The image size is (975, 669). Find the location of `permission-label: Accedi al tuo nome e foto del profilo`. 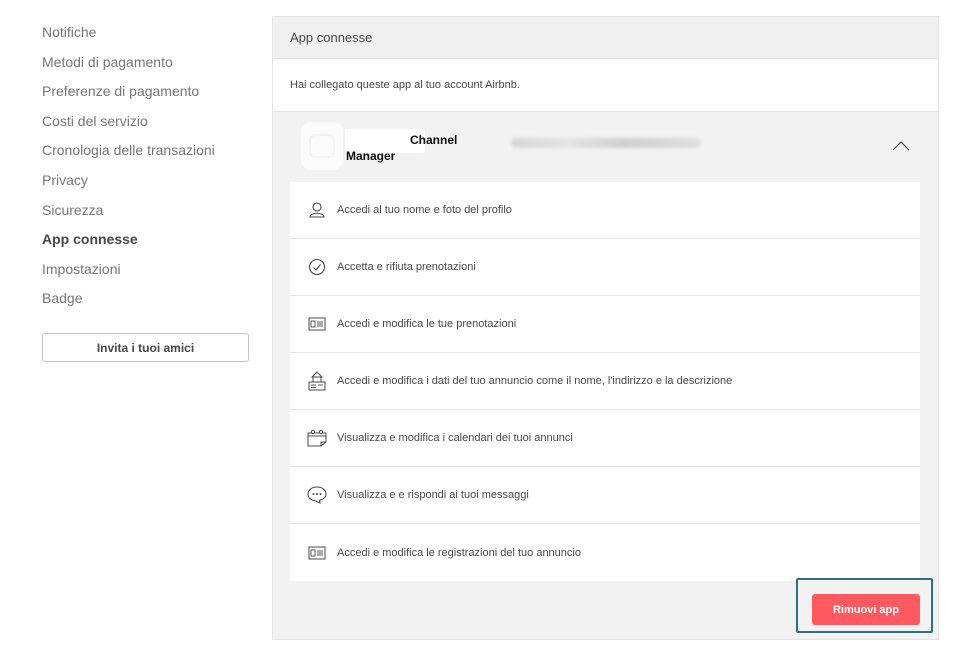

permission-label: Accedi al tuo nome e foto del profilo is located at coordinates (424, 210).